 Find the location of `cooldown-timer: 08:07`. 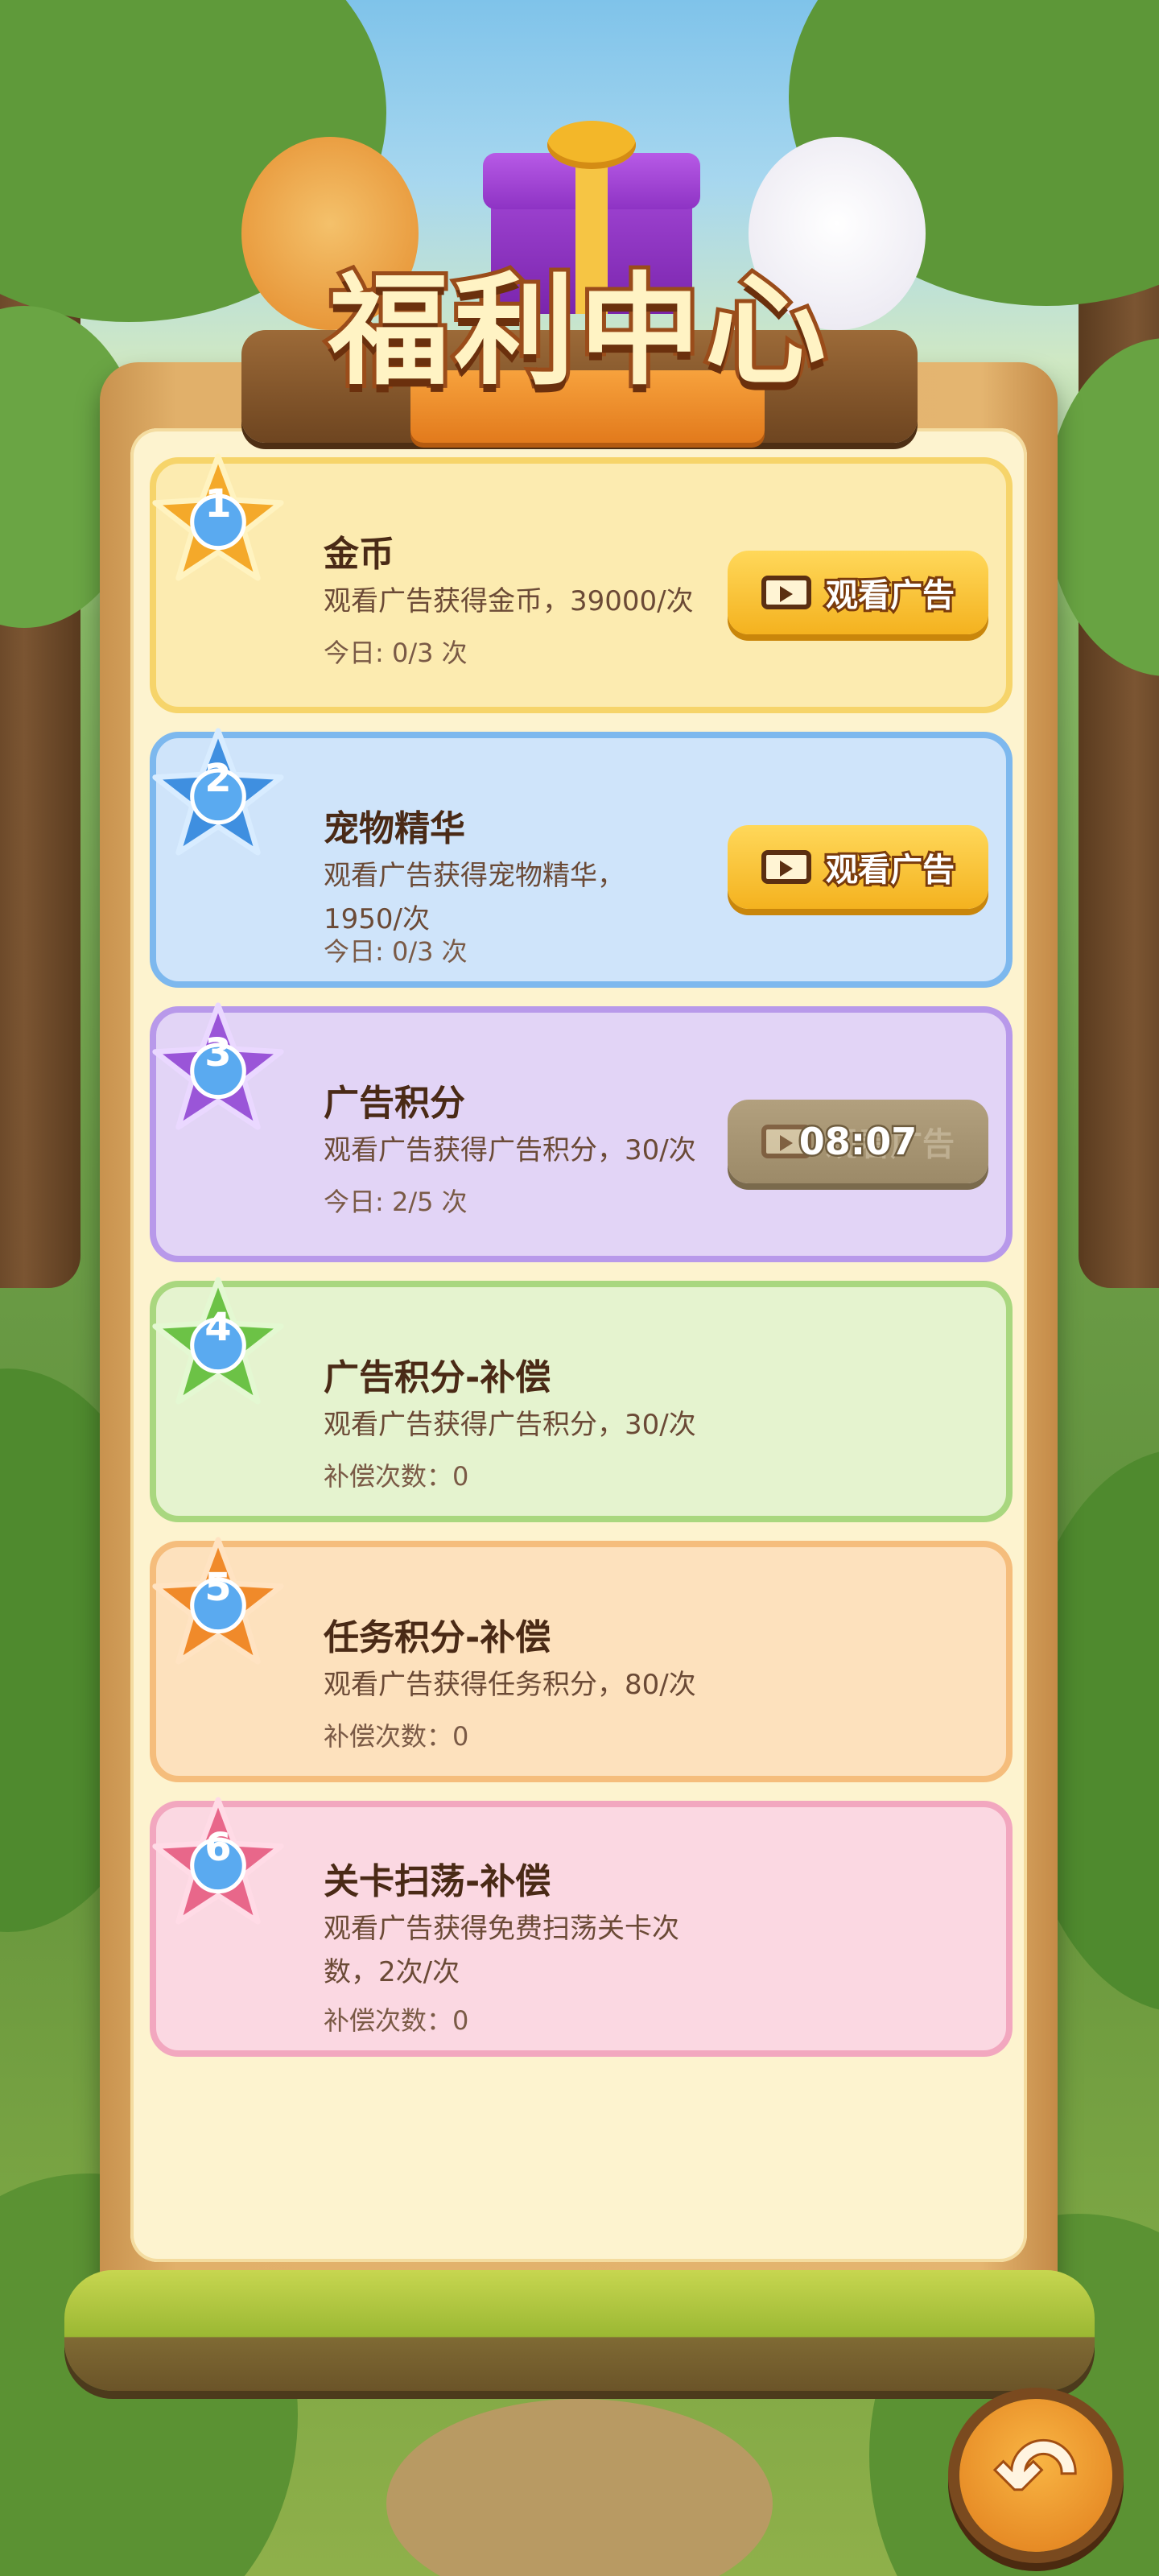

cooldown-timer: 08:07 is located at coordinates (857, 1142).